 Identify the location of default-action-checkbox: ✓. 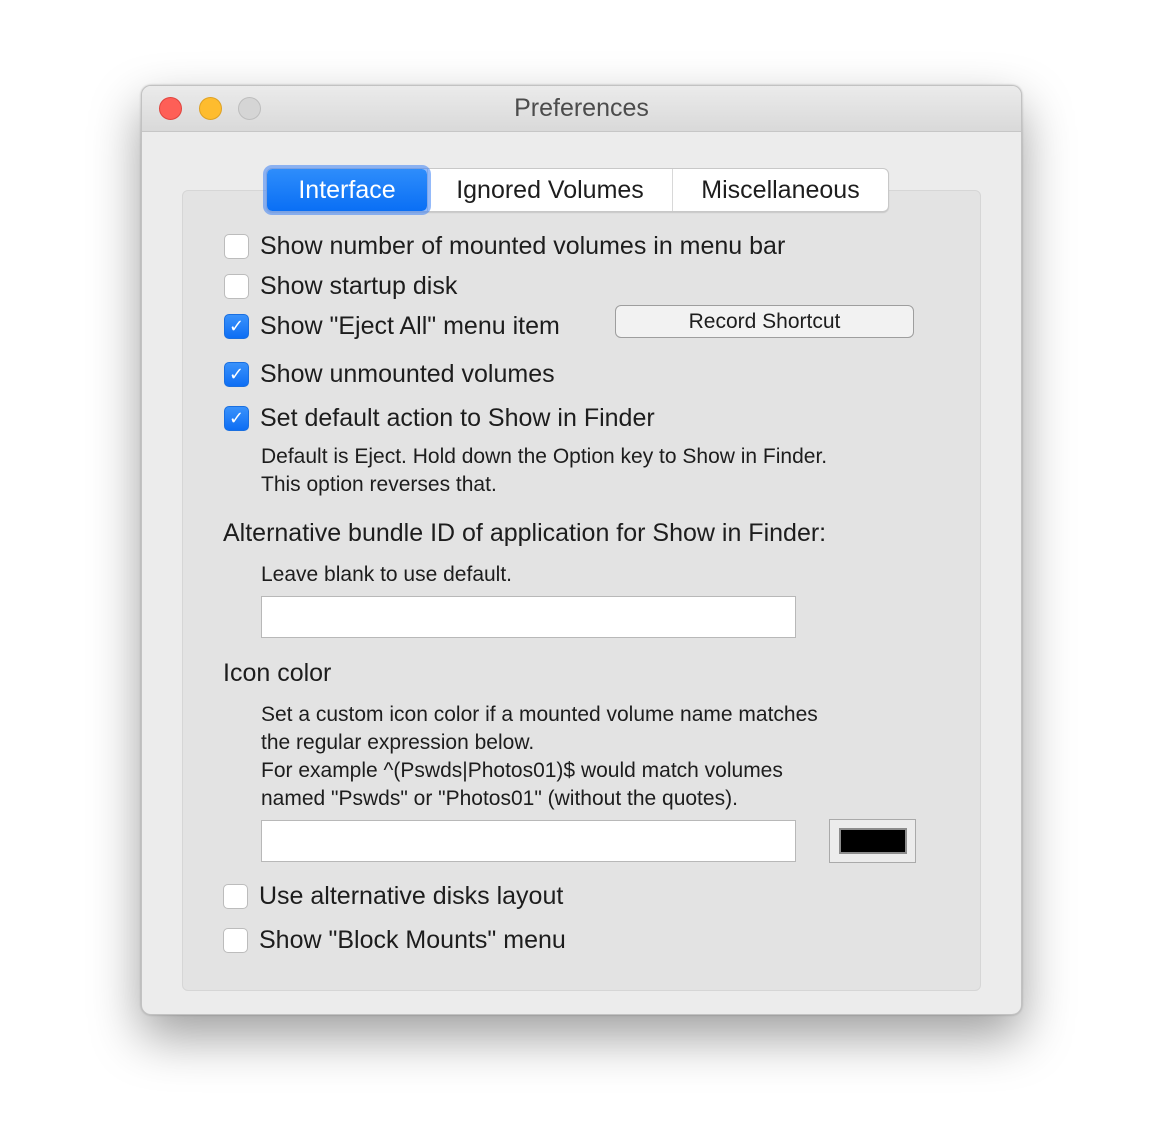
(236, 418).